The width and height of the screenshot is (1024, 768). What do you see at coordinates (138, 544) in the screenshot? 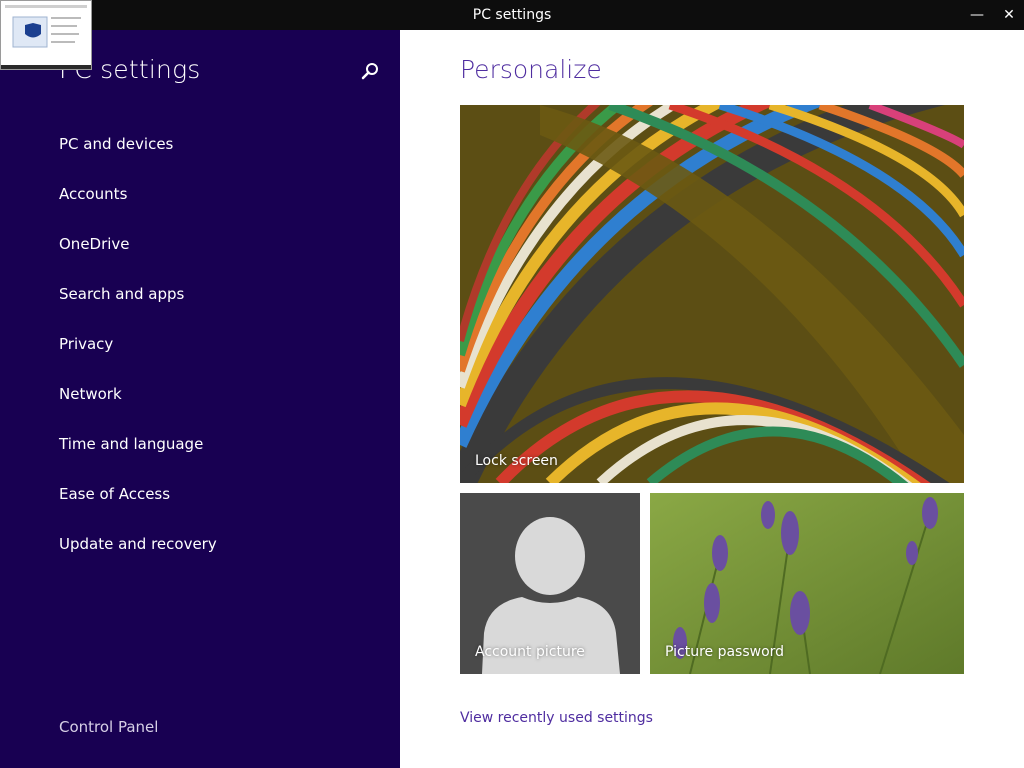
I see `sidebar-item-update-and-recovery: Update and recovery` at bounding box center [138, 544].